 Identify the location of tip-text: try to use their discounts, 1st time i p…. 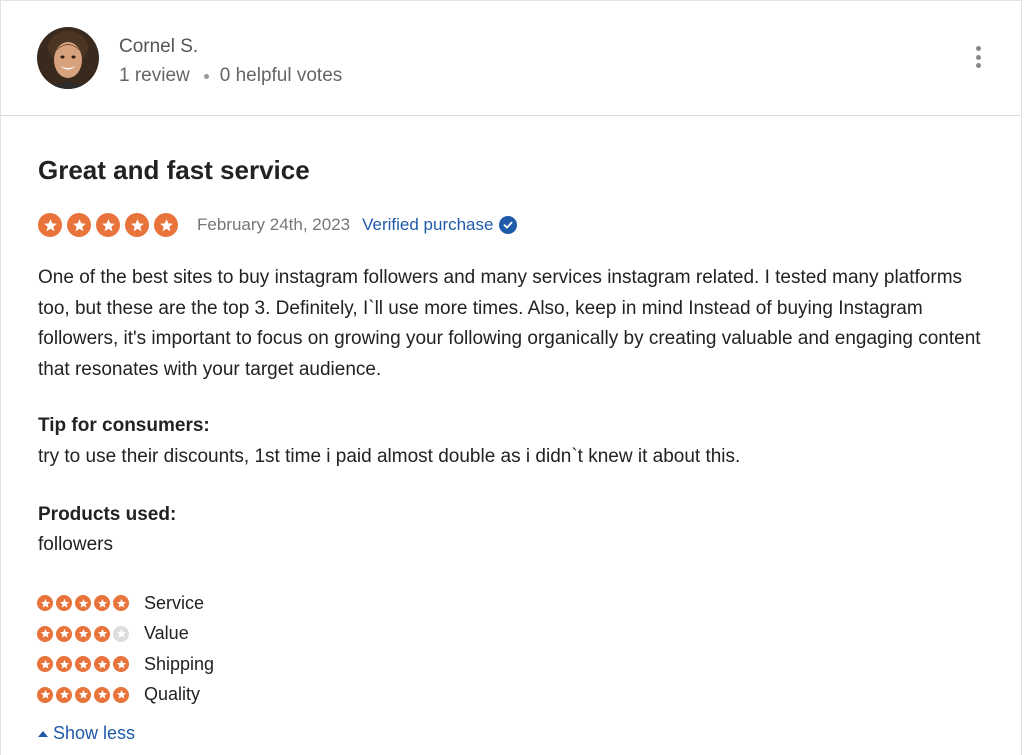
(389, 456).